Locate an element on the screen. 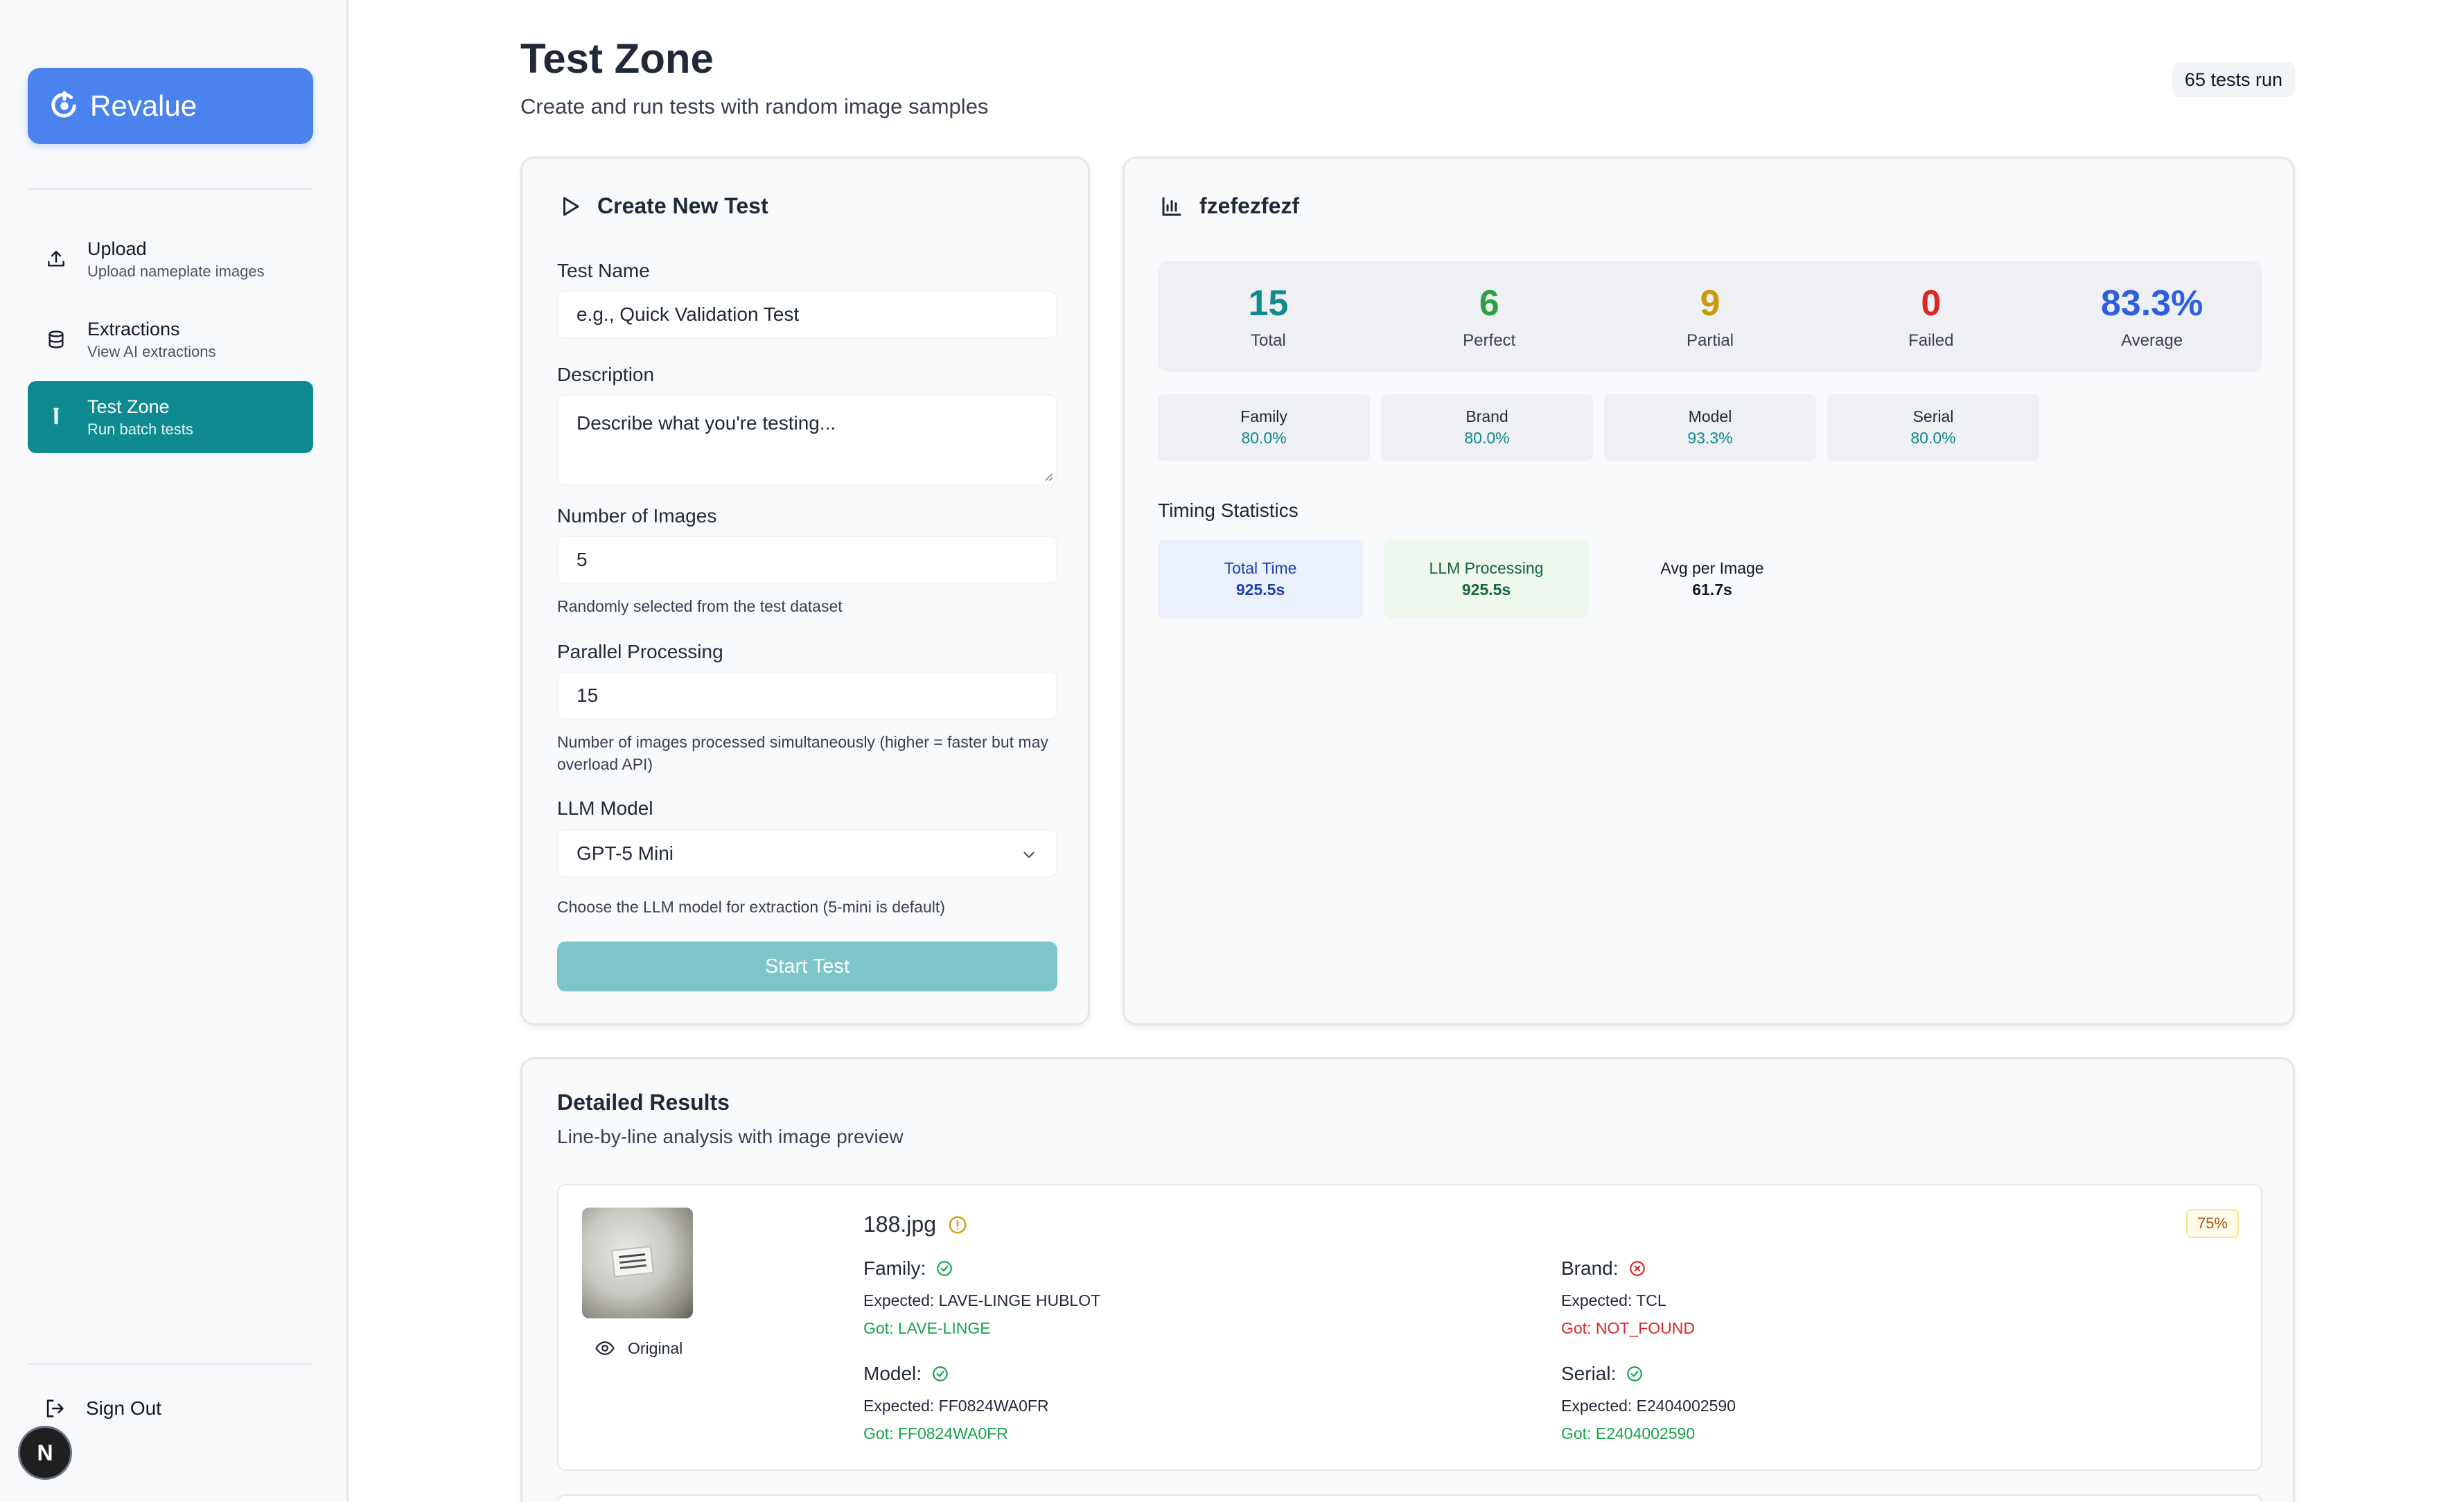 This screenshot has width=2464, height=1502. field-got: Got: NOT_FOUND is located at coordinates (1628, 1328).